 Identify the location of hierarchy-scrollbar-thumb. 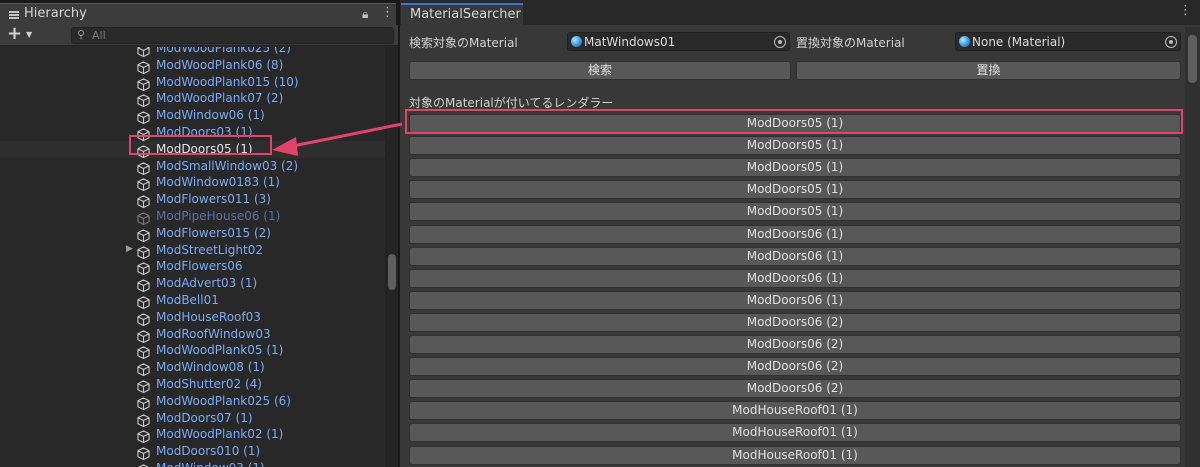
(392, 272).